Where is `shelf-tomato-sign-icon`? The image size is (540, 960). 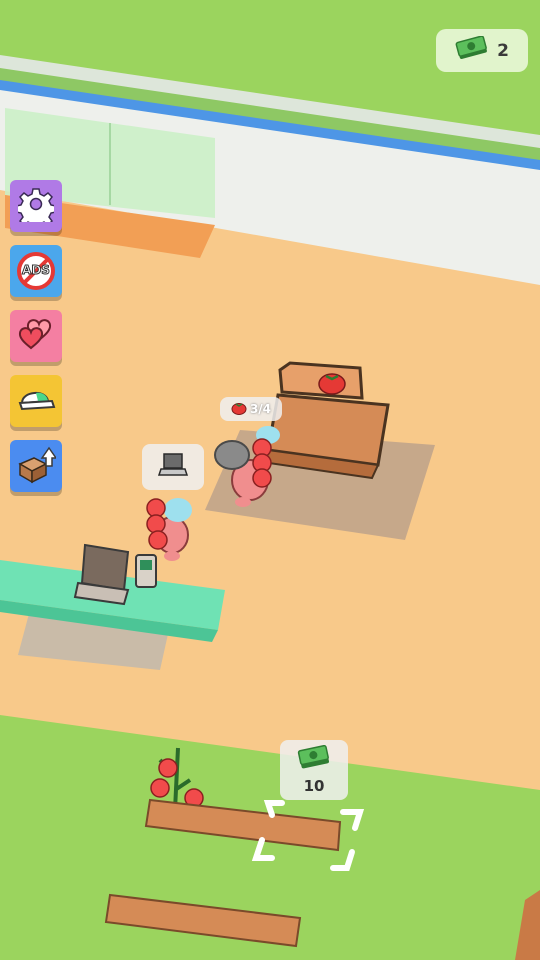 shelf-tomato-sign-icon is located at coordinates (332, 385).